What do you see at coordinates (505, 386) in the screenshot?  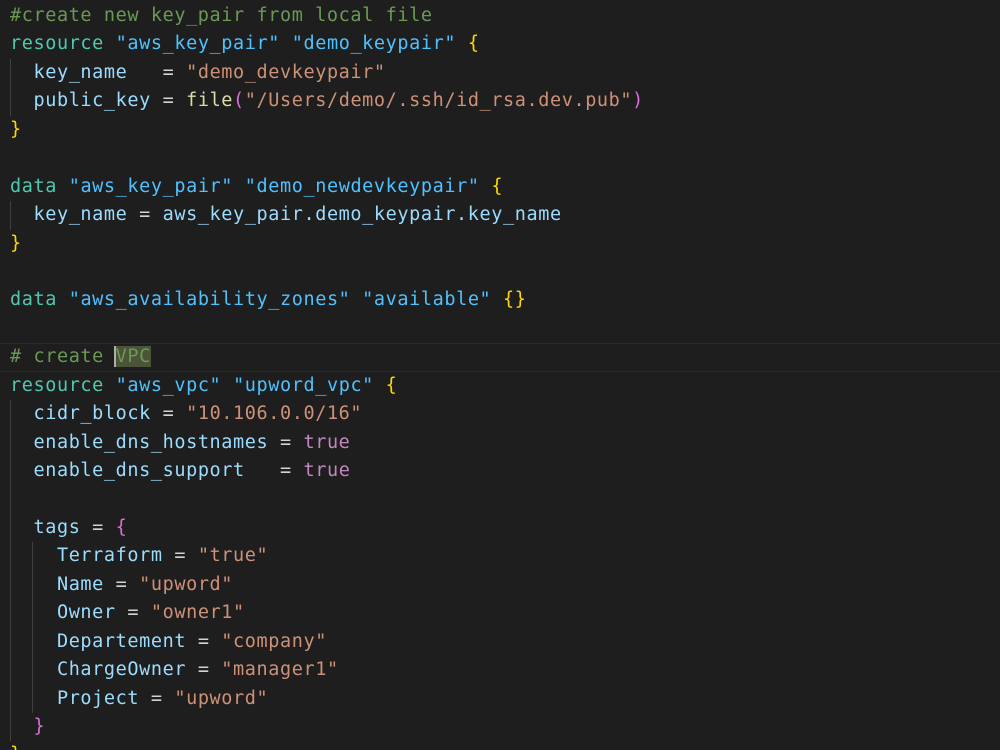 I see `code-line: resource "aws_vpc" "upword_vpc" {` at bounding box center [505, 386].